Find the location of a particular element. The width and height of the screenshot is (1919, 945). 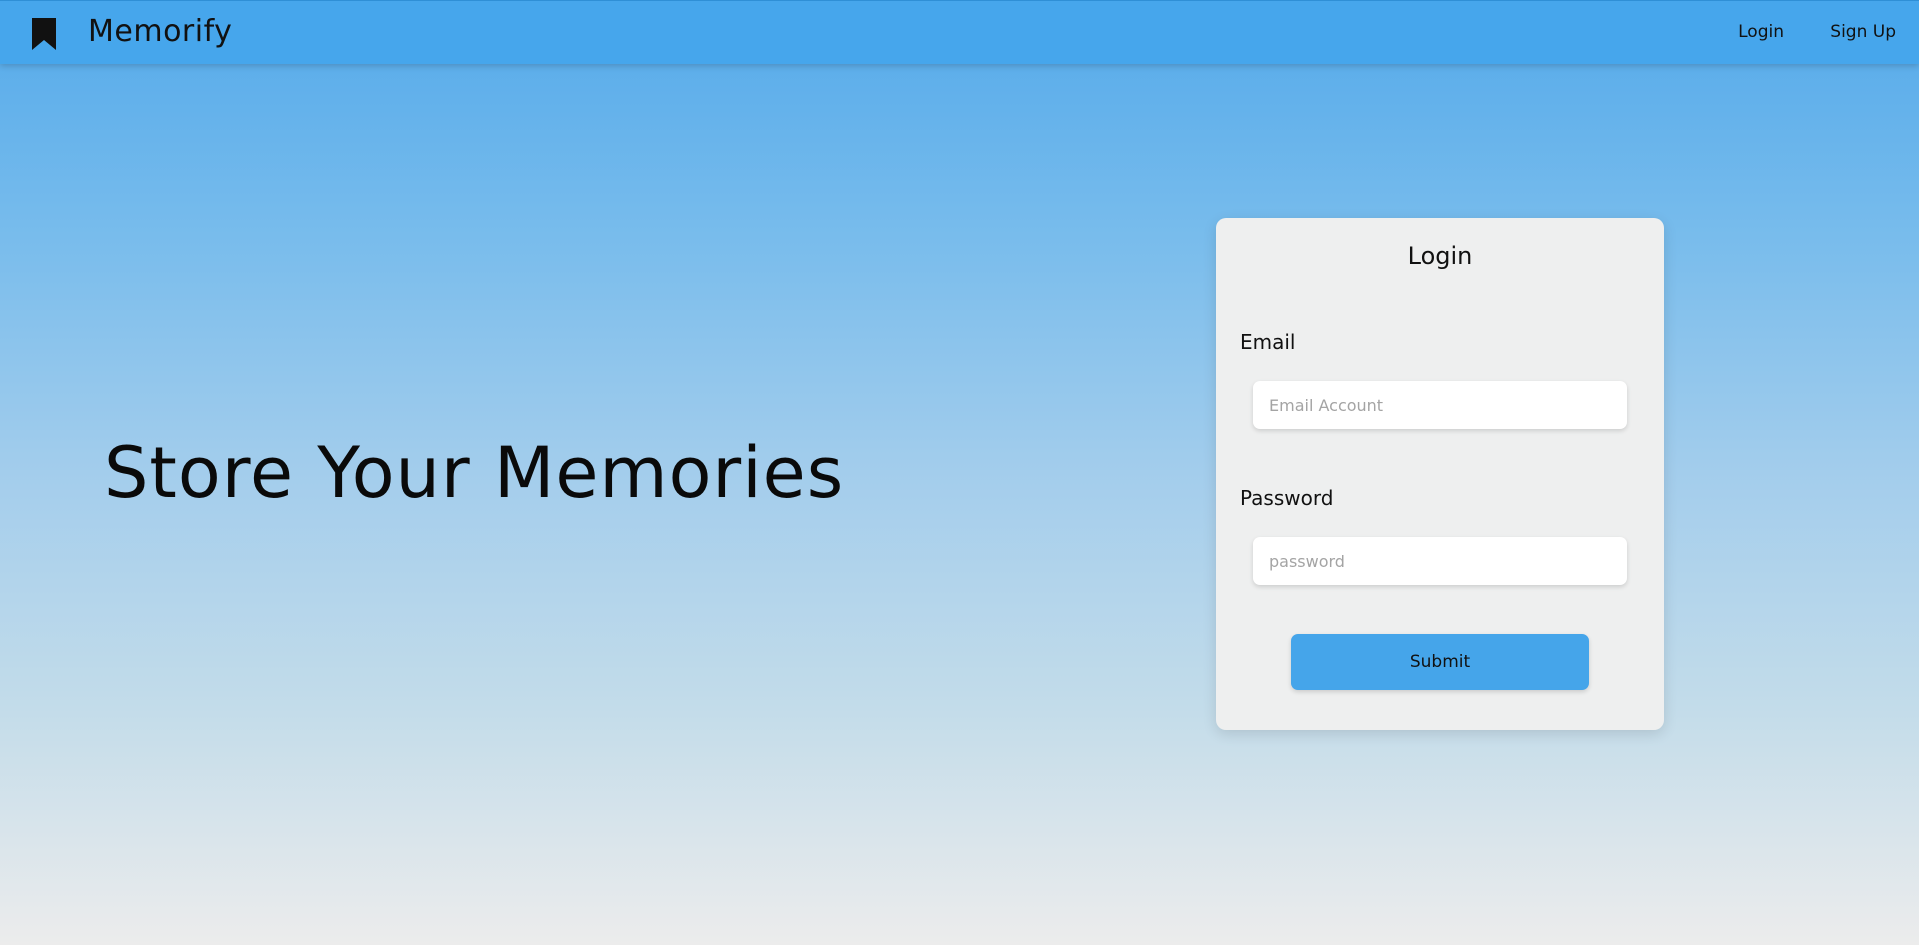

login-card: Login Email Password Submit is located at coordinates (1440, 474).